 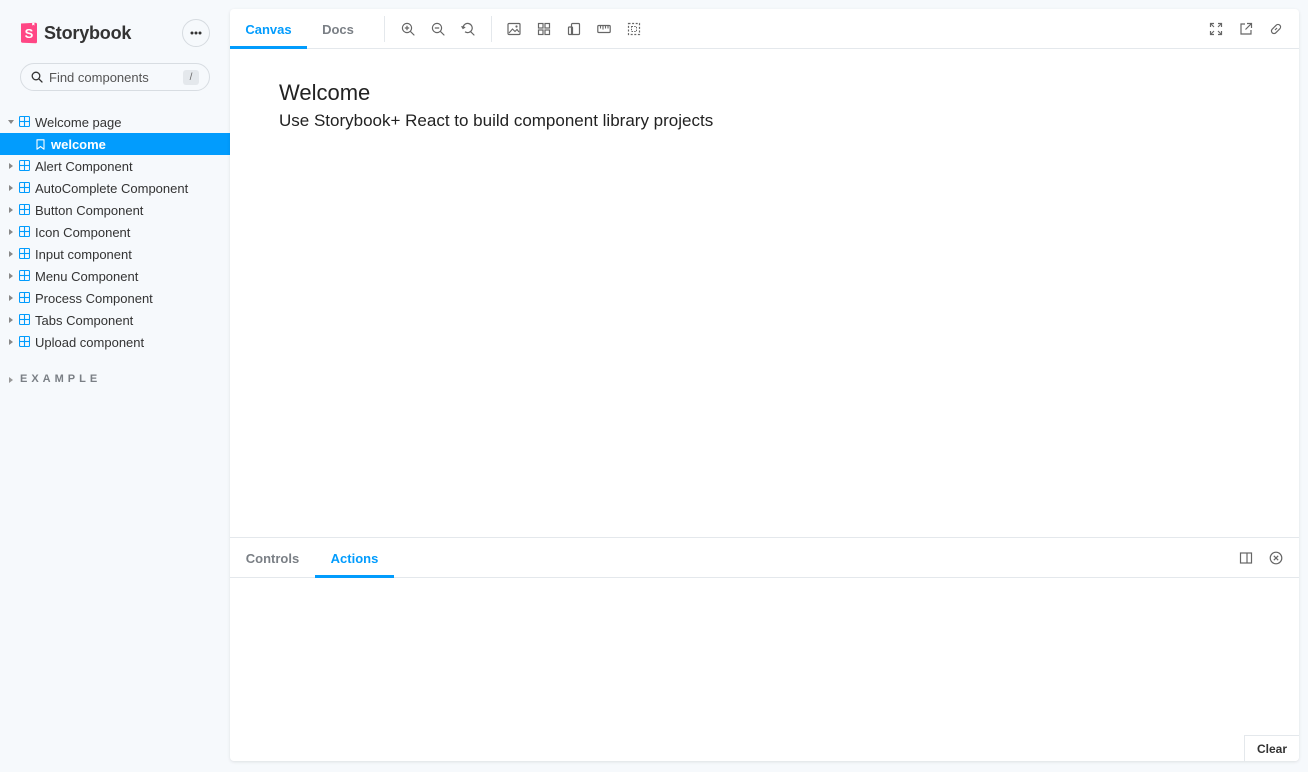 I want to click on zoom-out-button, so click(x=438, y=29).